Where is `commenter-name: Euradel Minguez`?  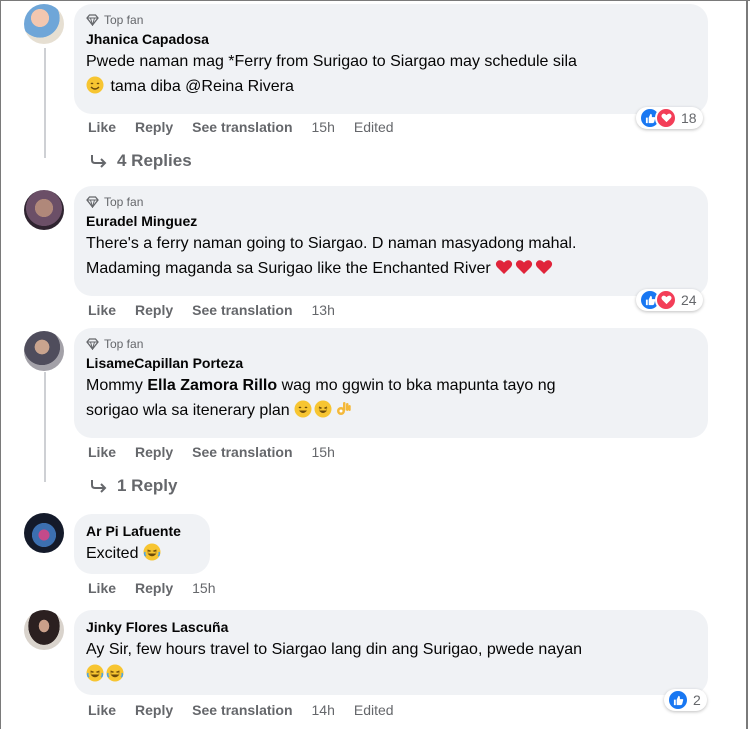 commenter-name: Euradel Minguez is located at coordinates (391, 221).